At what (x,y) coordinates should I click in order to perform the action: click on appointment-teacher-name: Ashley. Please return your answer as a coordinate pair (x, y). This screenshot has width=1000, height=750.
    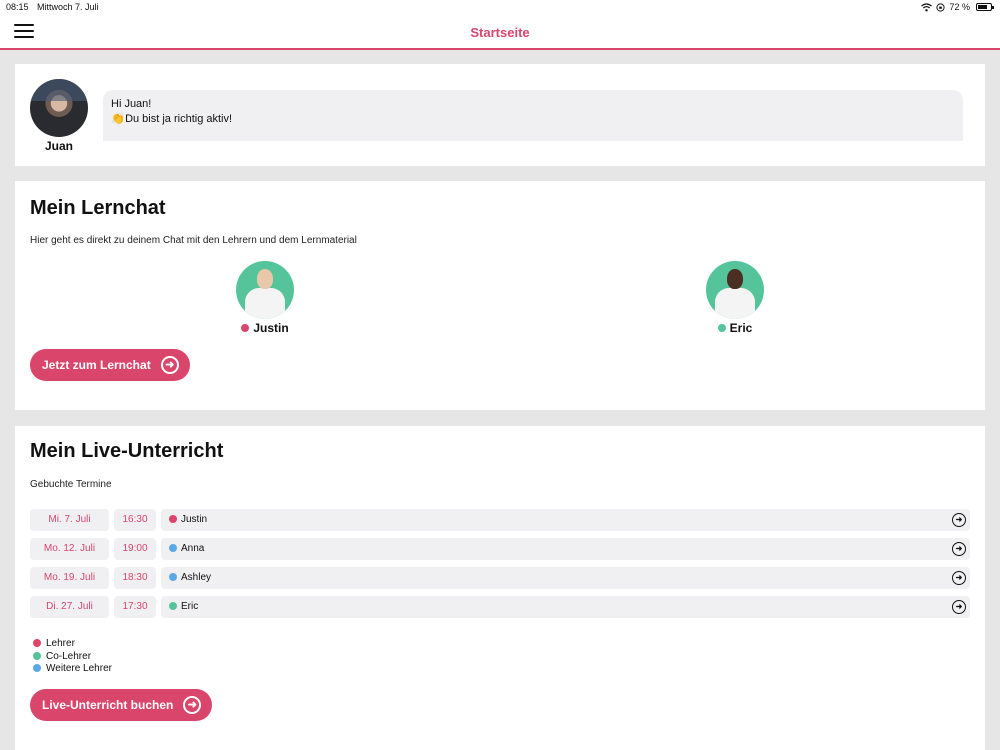
    Looking at the image, I should click on (196, 577).